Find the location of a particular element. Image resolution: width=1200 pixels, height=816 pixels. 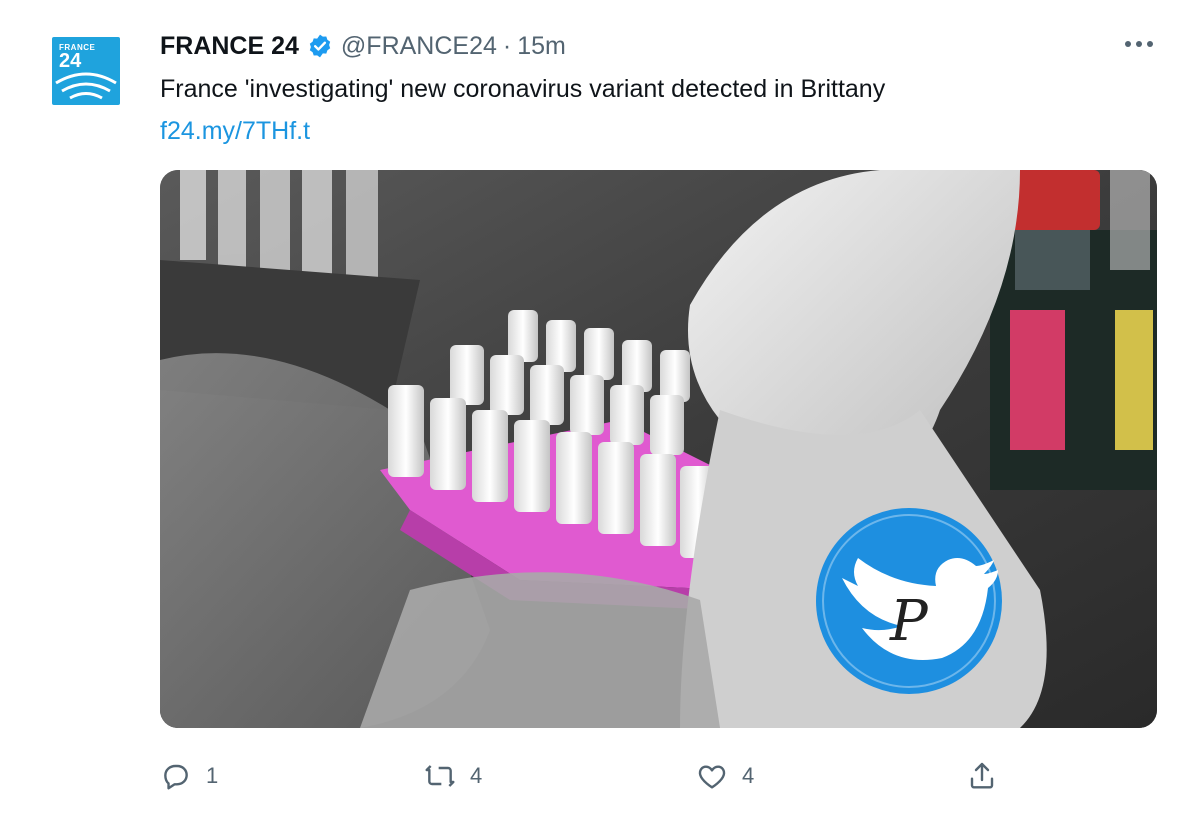

share-icon is located at coordinates (982, 775).